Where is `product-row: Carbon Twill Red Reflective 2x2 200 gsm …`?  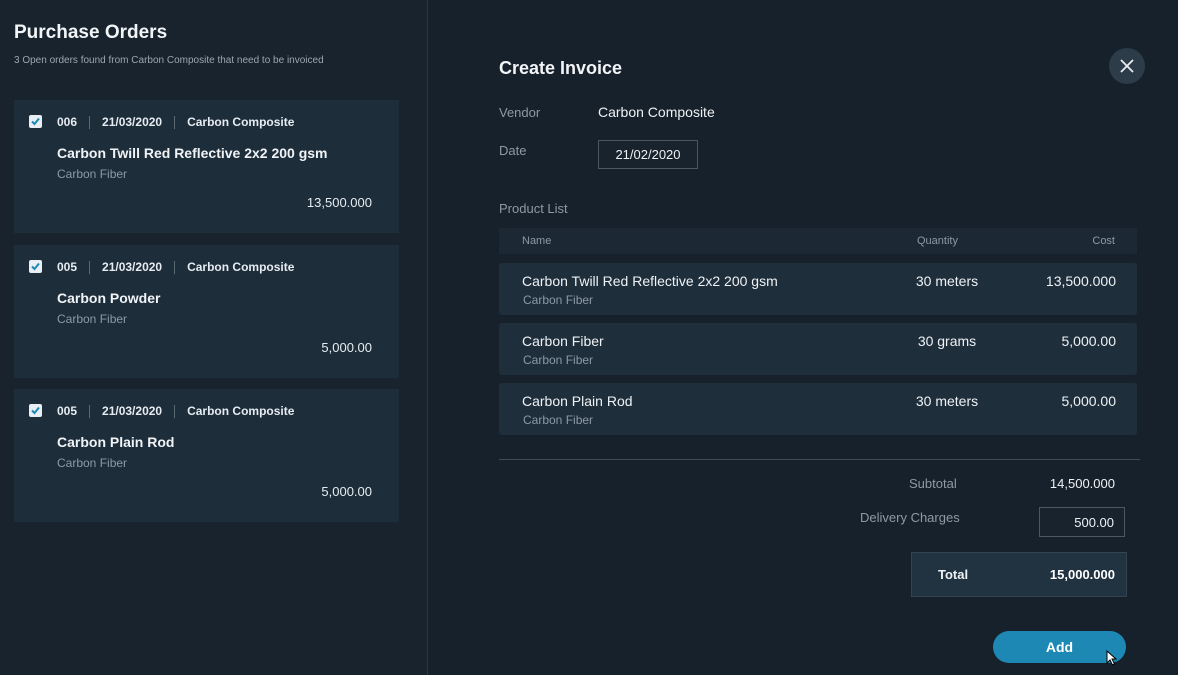
product-row: Carbon Twill Red Reflective 2x2 200 gsm … is located at coordinates (818, 289).